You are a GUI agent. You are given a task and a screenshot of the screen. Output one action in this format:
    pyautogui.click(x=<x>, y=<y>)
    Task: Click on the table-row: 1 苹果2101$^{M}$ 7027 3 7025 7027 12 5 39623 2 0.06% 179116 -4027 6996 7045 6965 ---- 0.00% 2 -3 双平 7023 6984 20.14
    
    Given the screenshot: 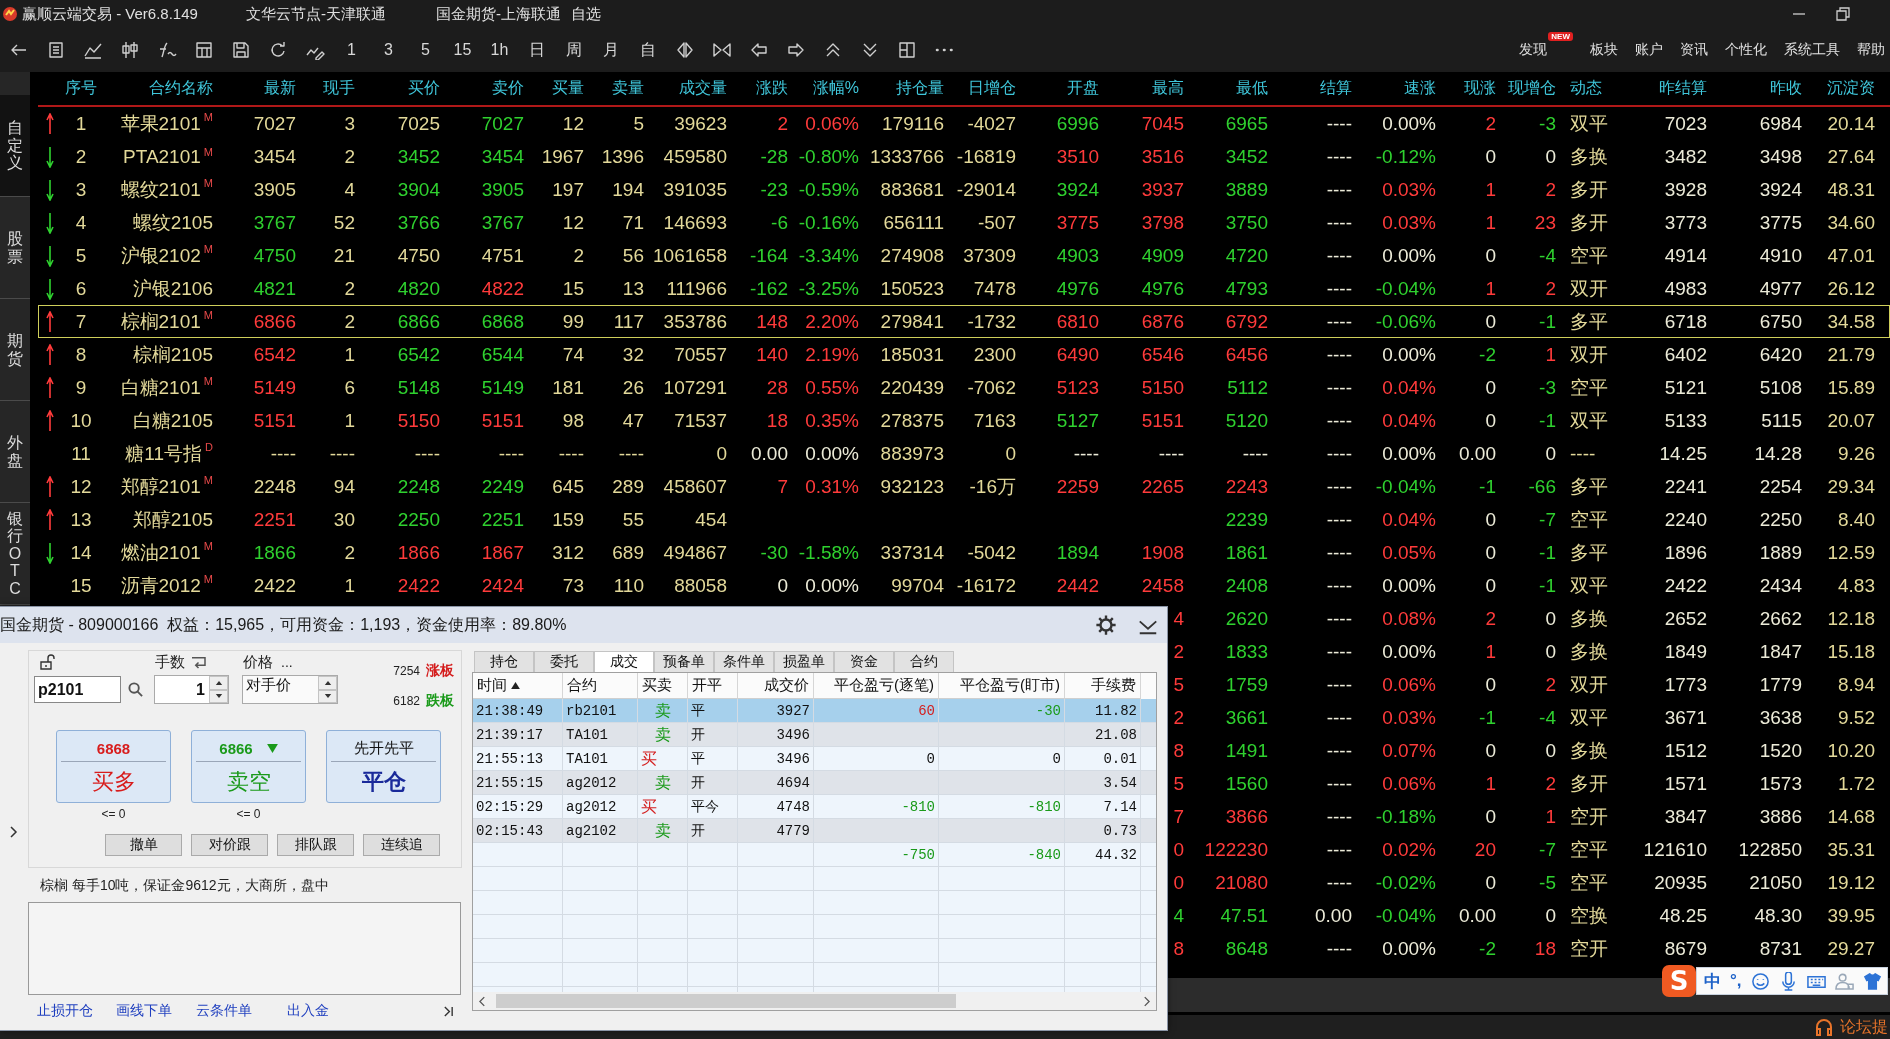 What is the action you would take?
    pyautogui.click(x=964, y=123)
    